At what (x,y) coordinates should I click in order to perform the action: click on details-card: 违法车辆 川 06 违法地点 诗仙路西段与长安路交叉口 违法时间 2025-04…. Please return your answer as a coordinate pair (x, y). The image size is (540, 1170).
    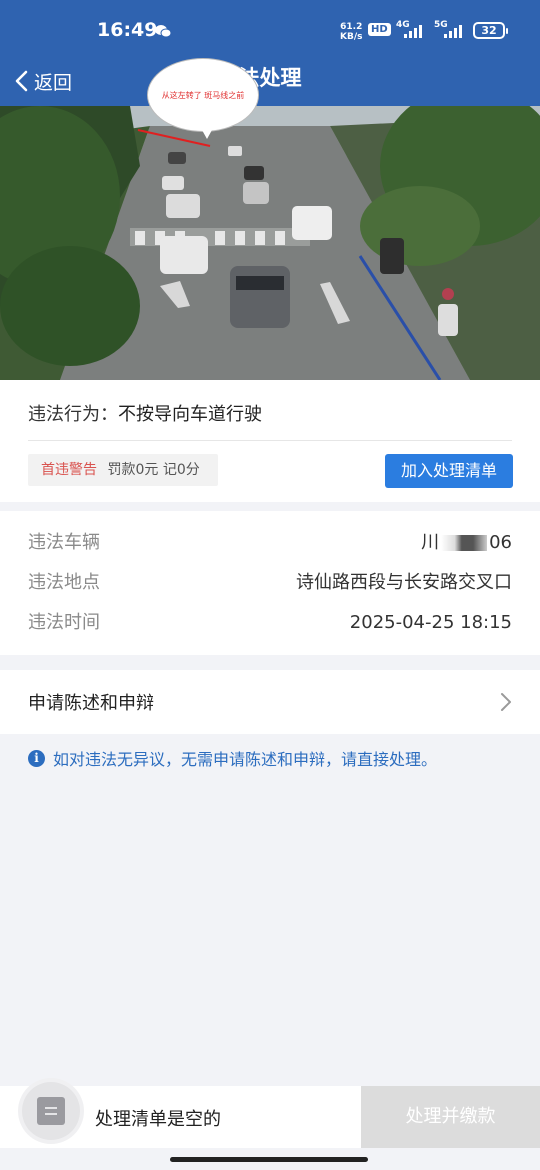
    Looking at the image, I should click on (270, 583).